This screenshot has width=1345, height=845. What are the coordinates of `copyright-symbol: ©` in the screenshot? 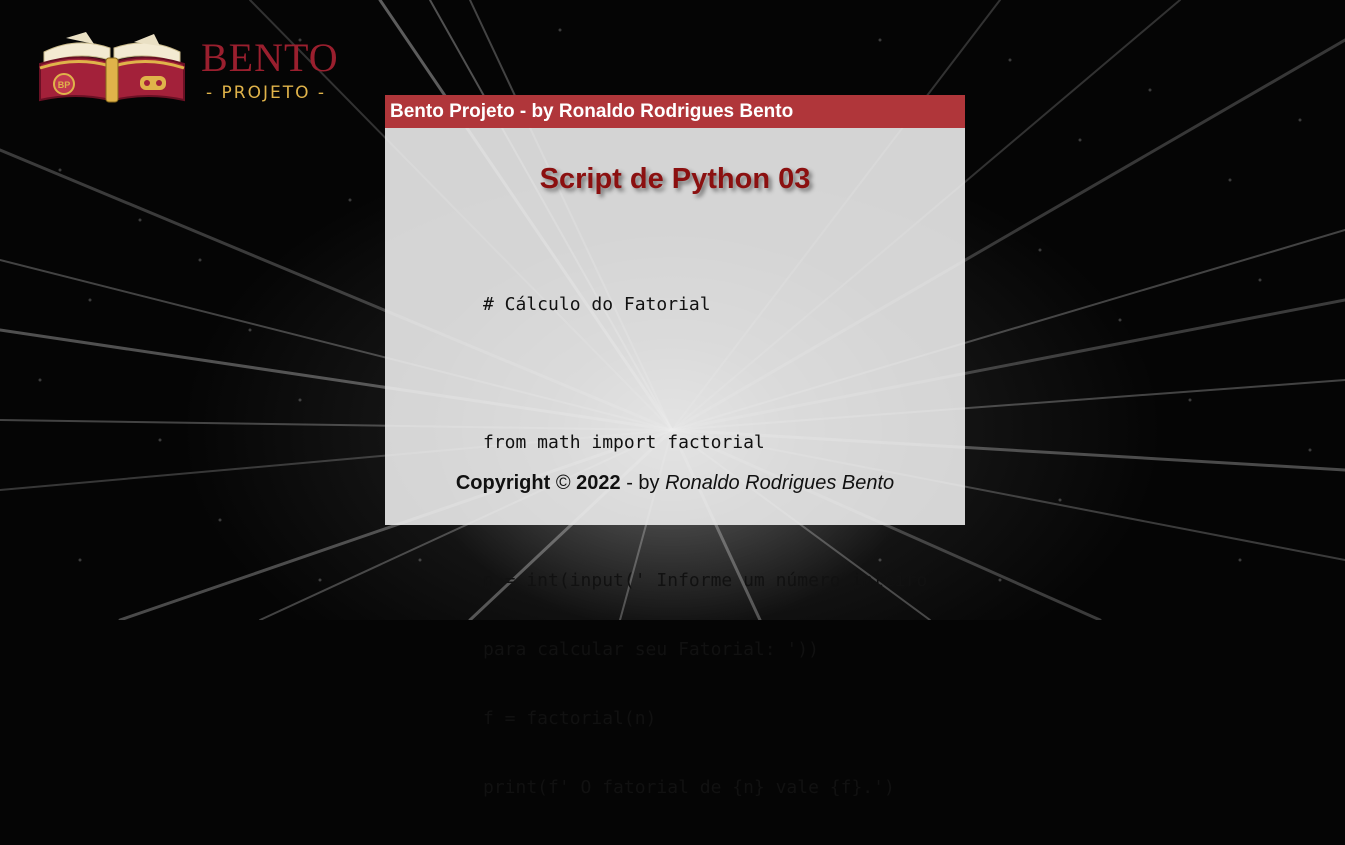 It's located at (563, 483).